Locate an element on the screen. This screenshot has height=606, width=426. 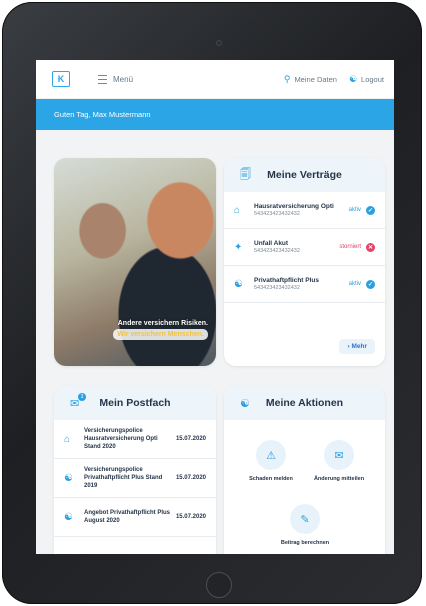
actions-title: Meine Aktionen is located at coordinates (304, 403).